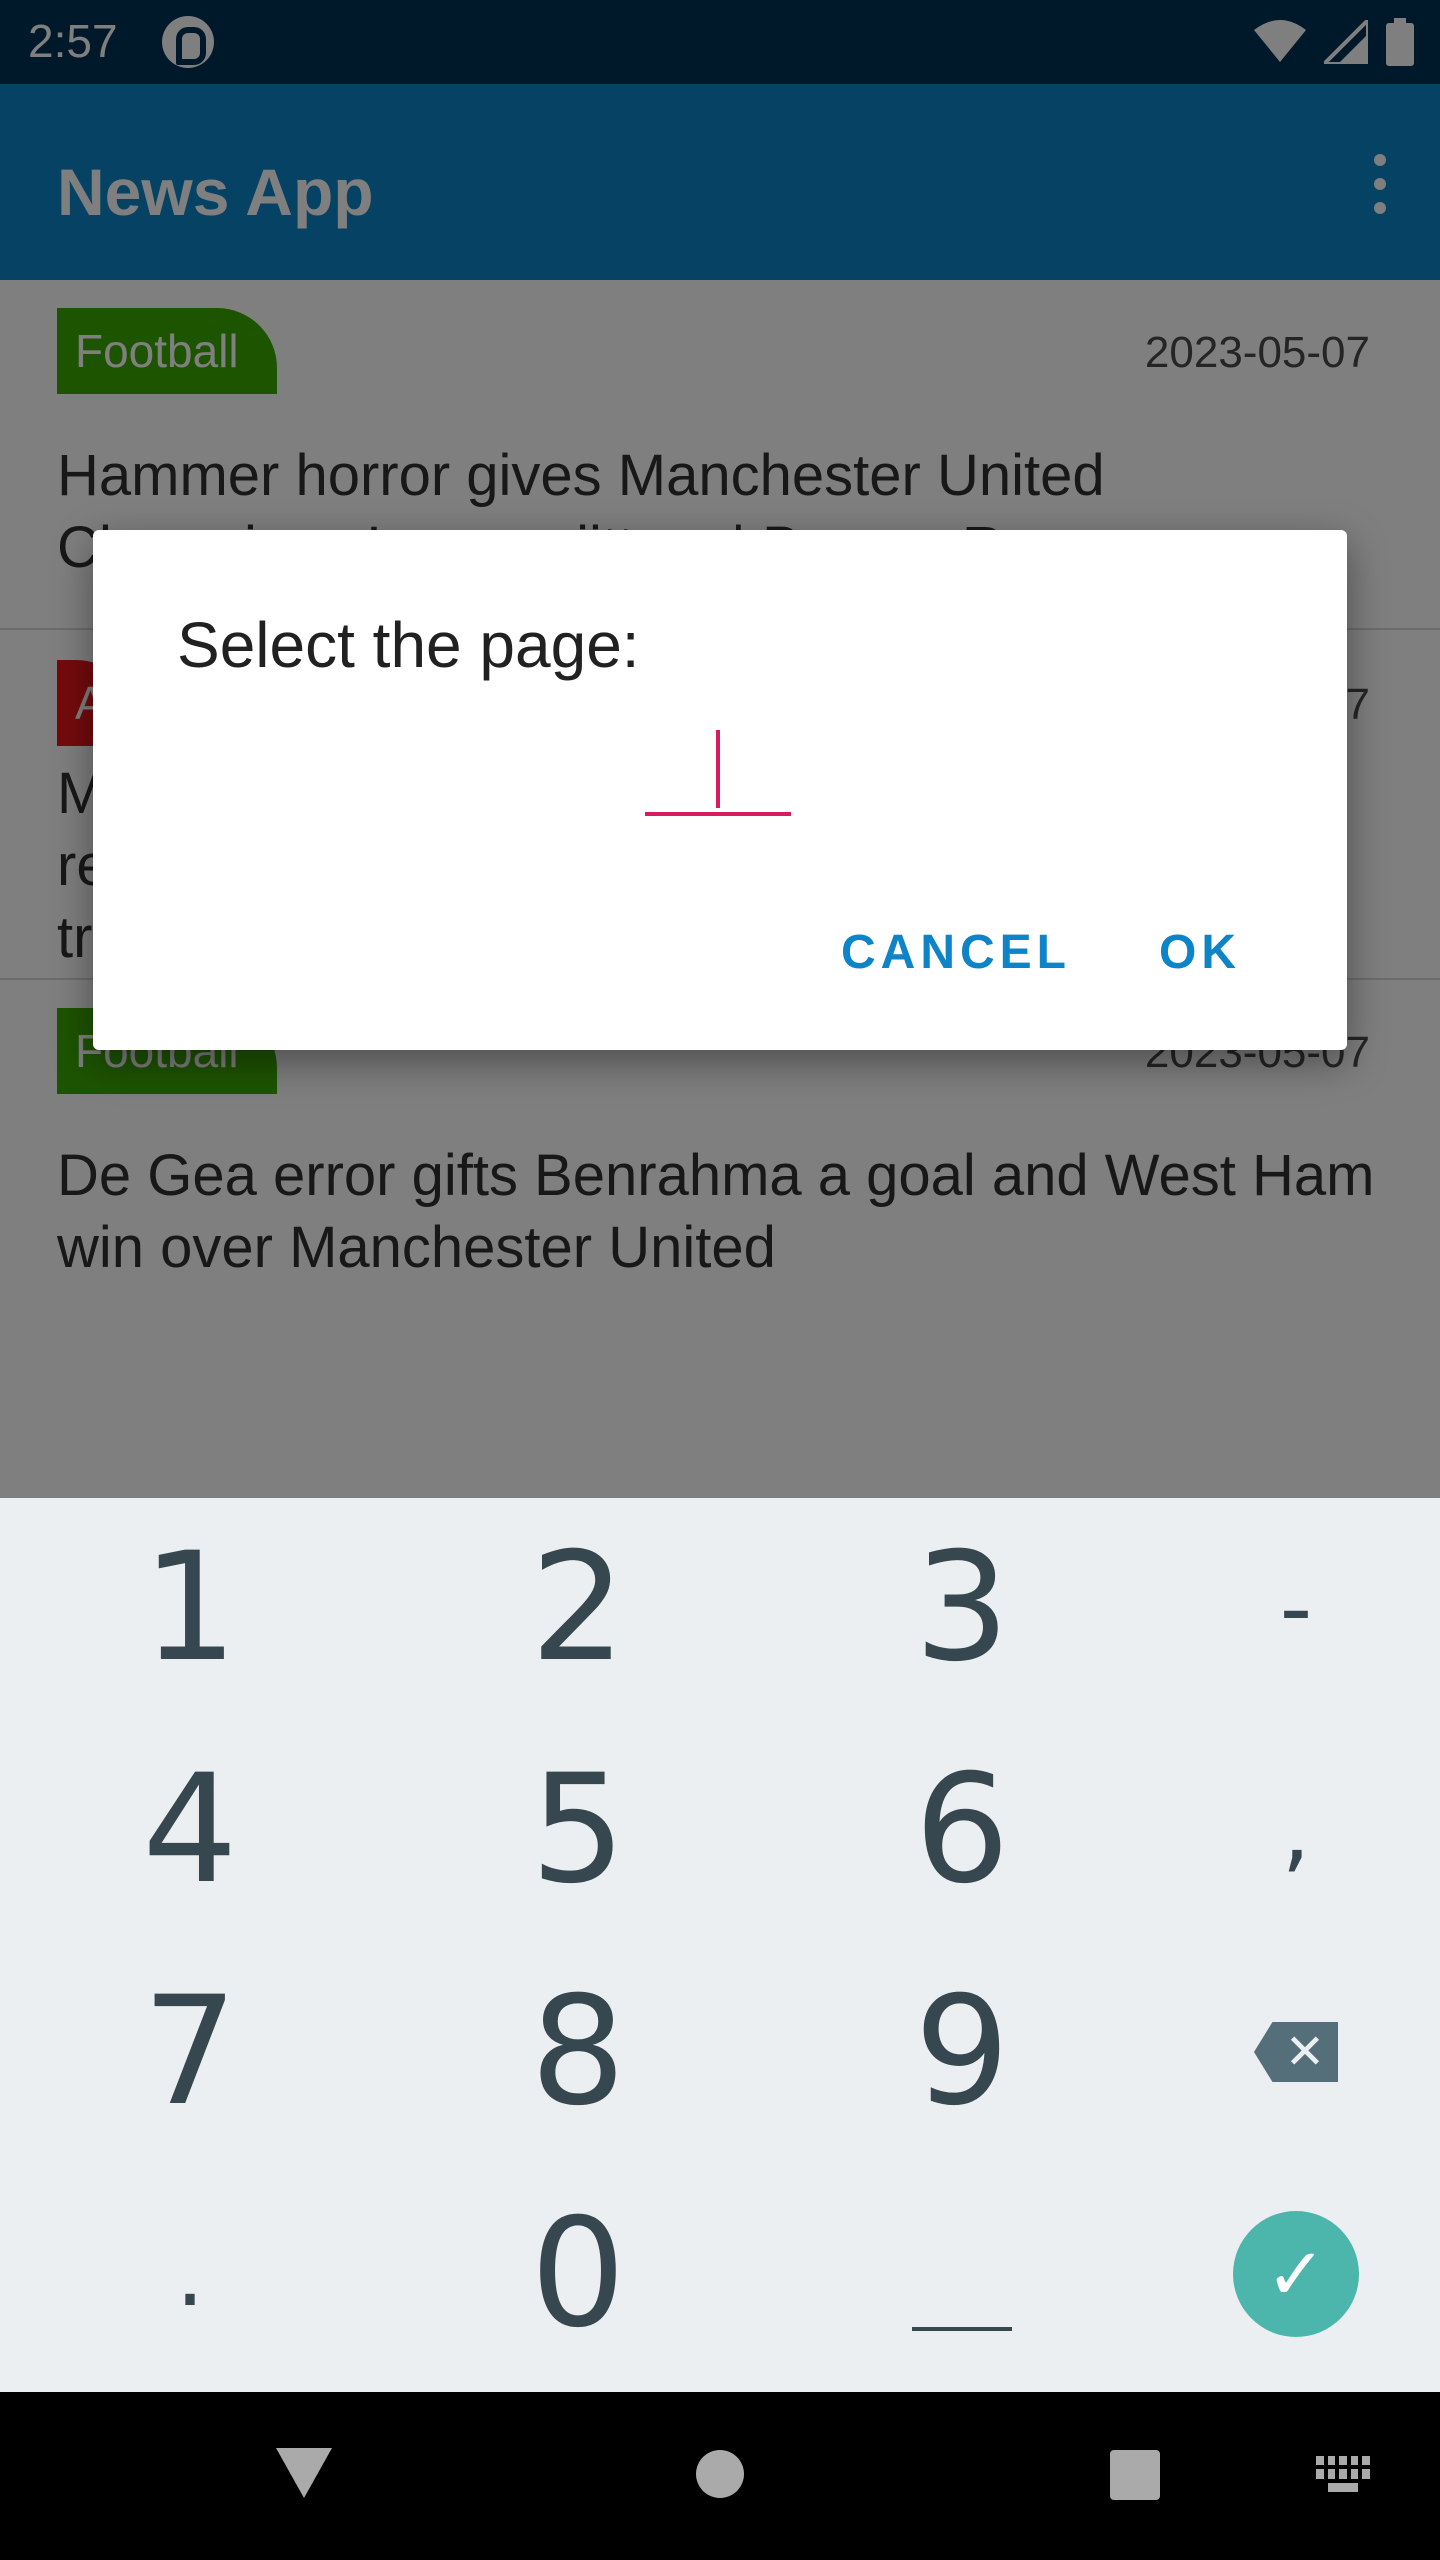  I want to click on page-input-wrapper, so click(718, 770).